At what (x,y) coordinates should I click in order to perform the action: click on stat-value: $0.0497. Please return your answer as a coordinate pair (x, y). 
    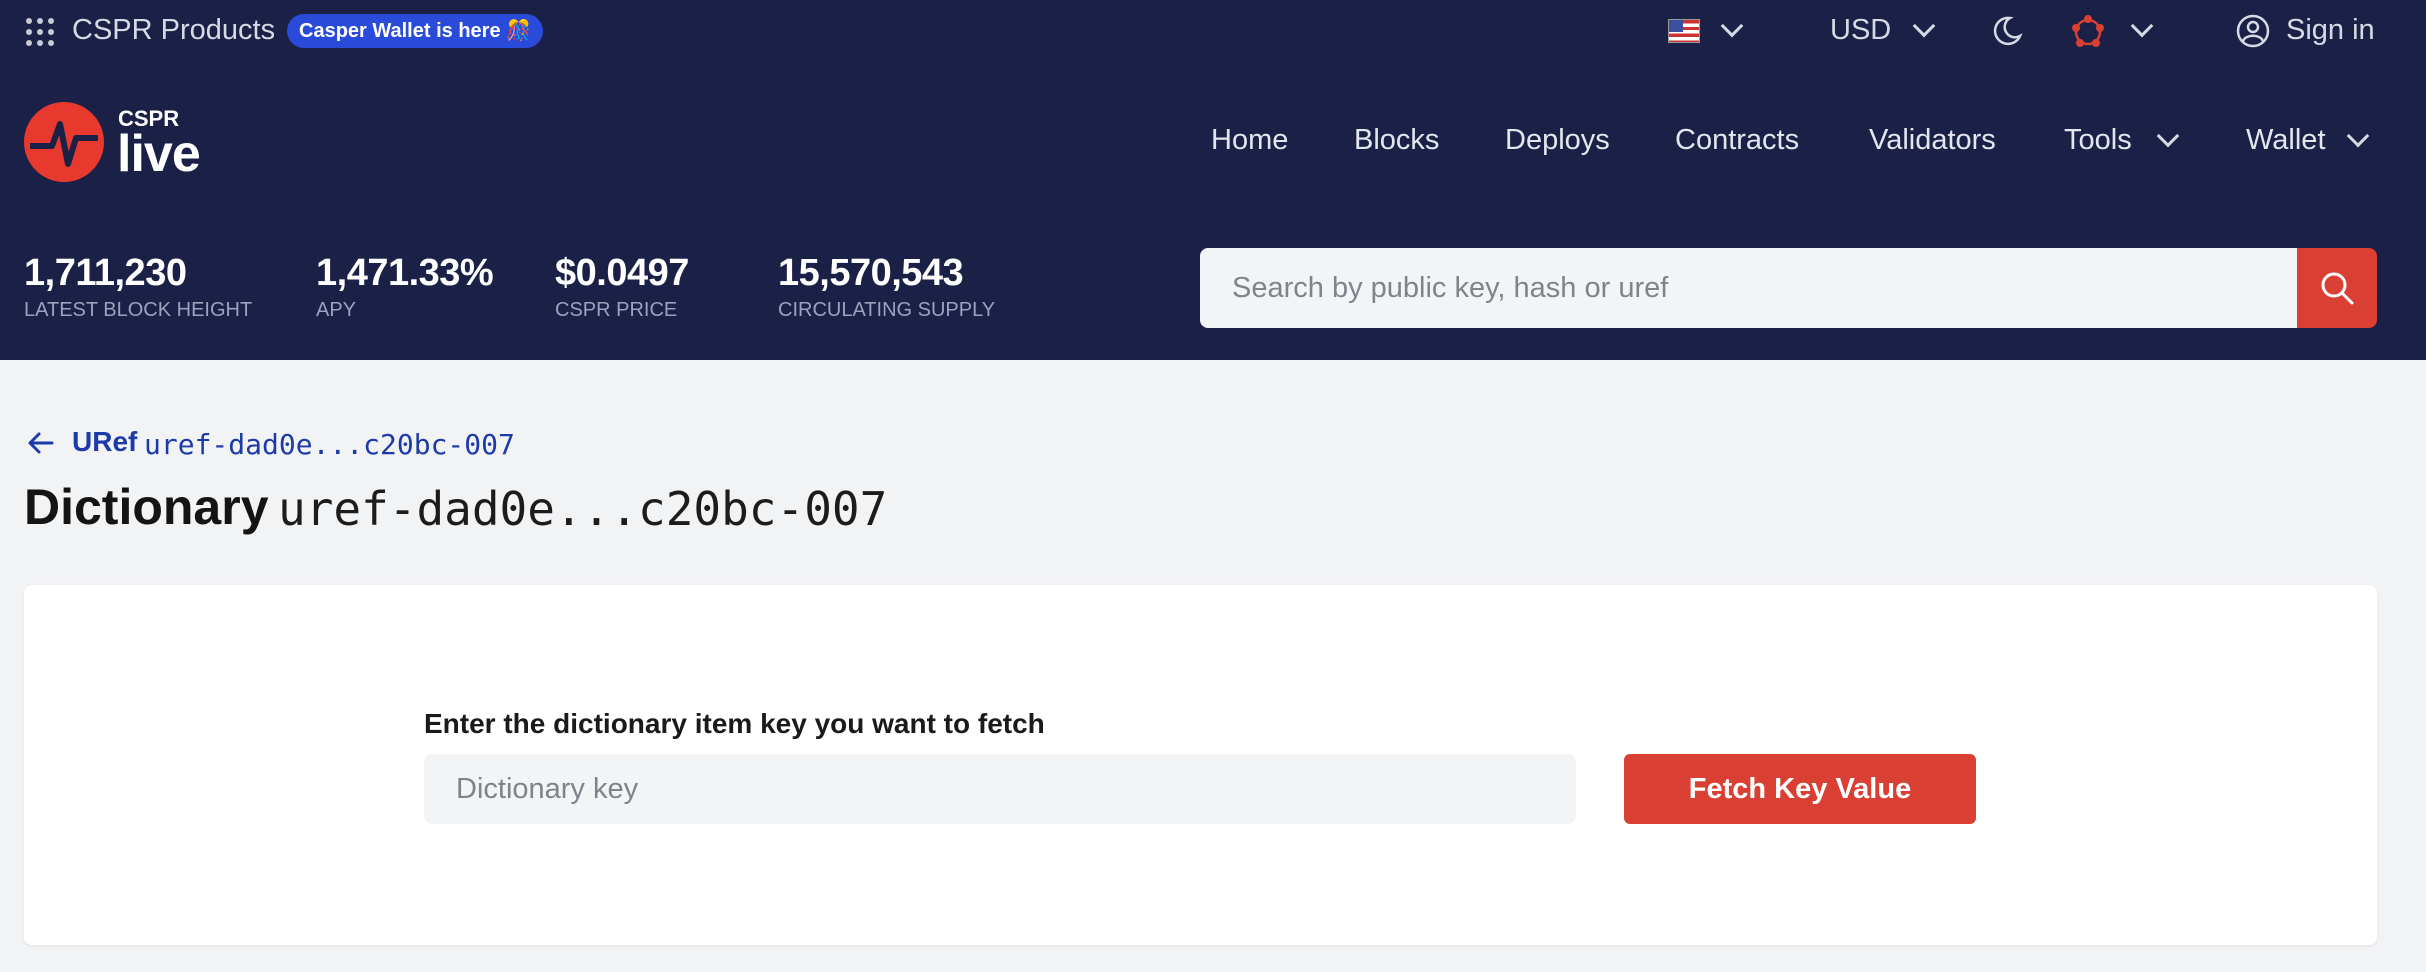
    Looking at the image, I should click on (622, 273).